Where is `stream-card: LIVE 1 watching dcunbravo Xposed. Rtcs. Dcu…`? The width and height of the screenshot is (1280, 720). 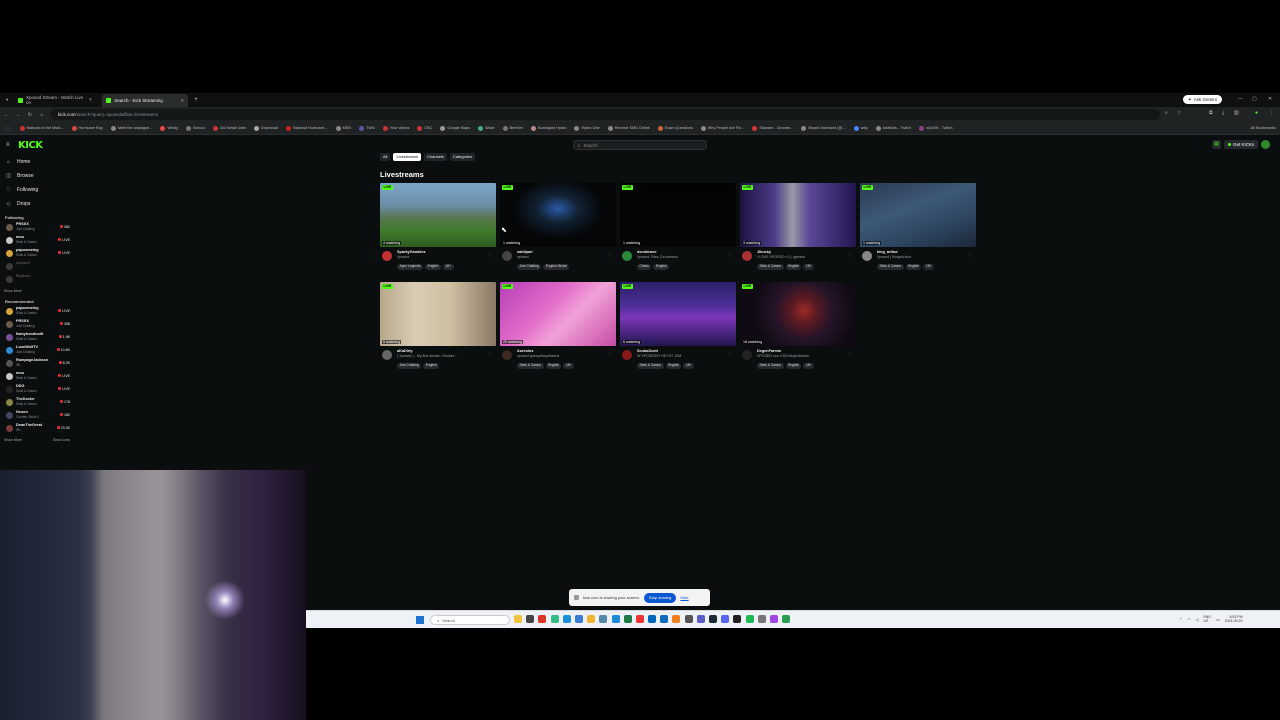
stream-card: LIVE 1 watching dcunbravo Xposed. Rtcs. Dcu… is located at coordinates (678, 229).